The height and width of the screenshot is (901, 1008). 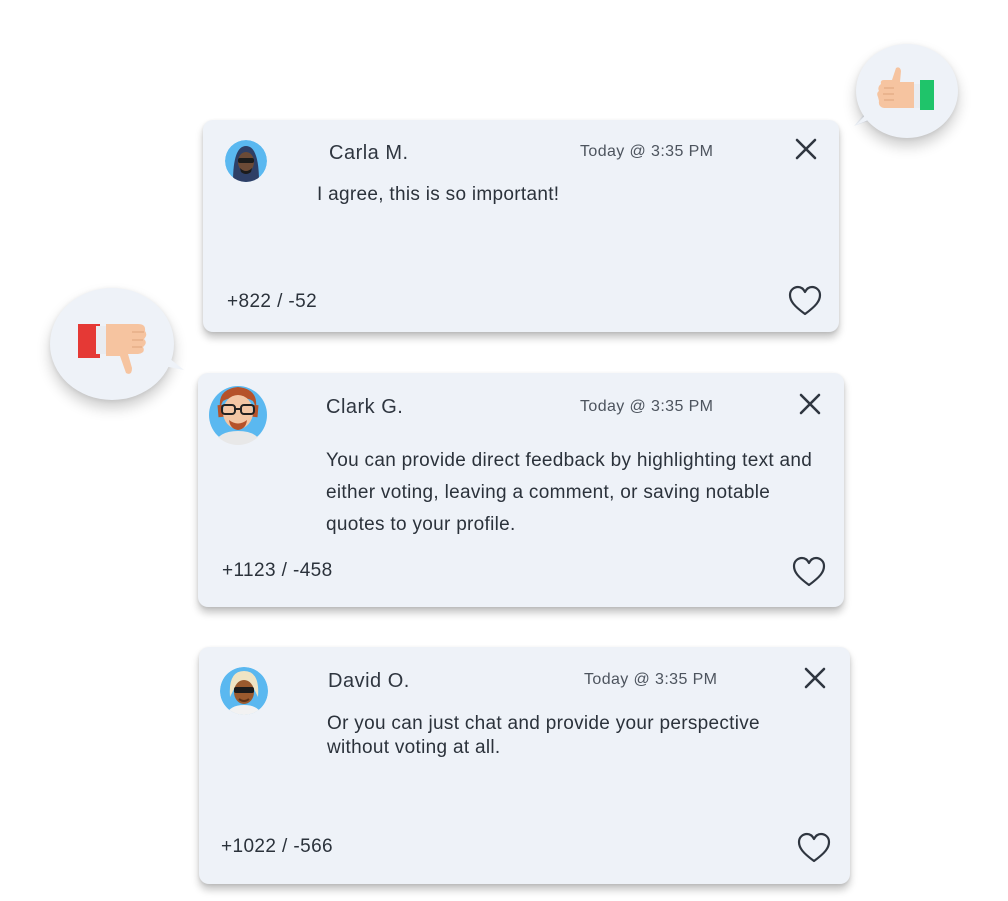 What do you see at coordinates (169, 358) in the screenshot?
I see `downvote-bubble-tail` at bounding box center [169, 358].